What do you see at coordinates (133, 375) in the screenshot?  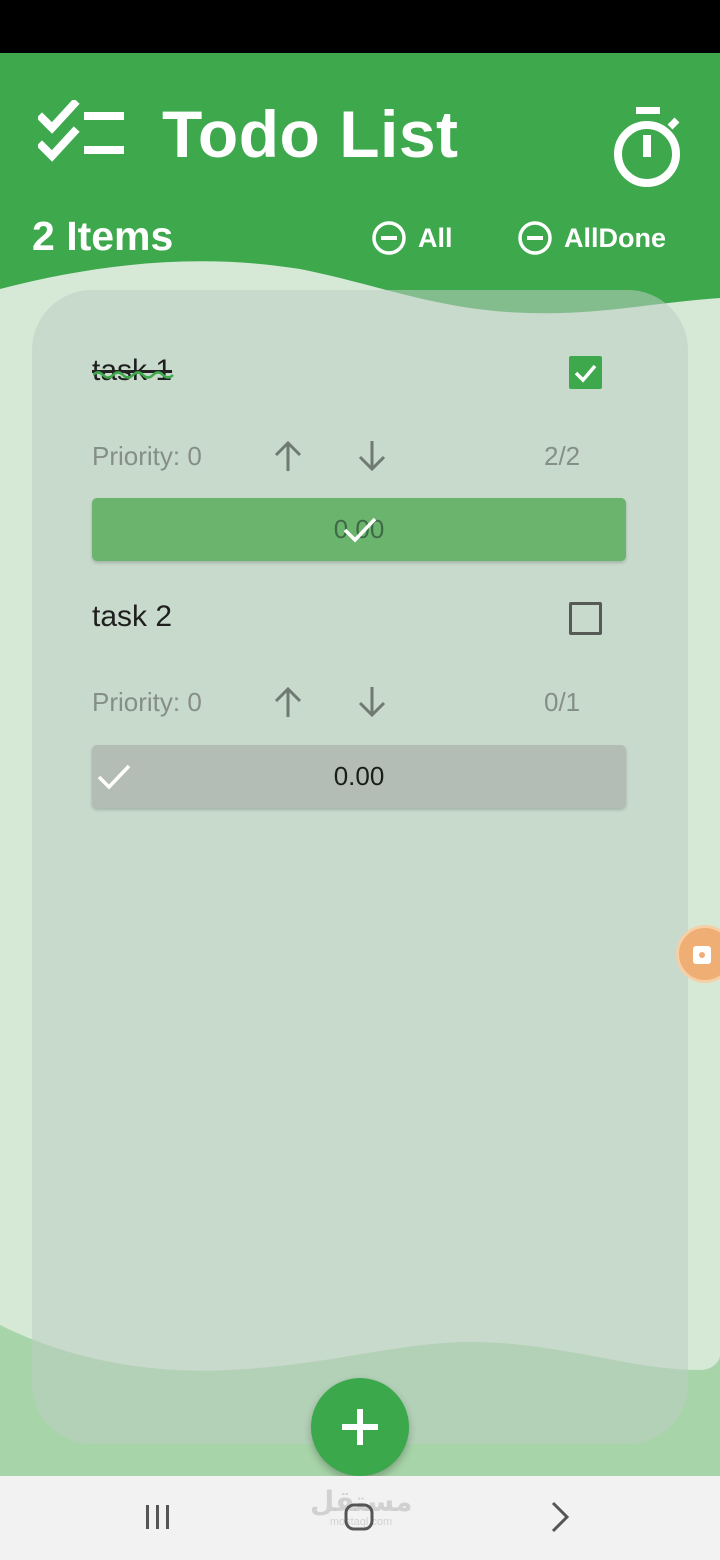 I see `spellcheck-underline` at bounding box center [133, 375].